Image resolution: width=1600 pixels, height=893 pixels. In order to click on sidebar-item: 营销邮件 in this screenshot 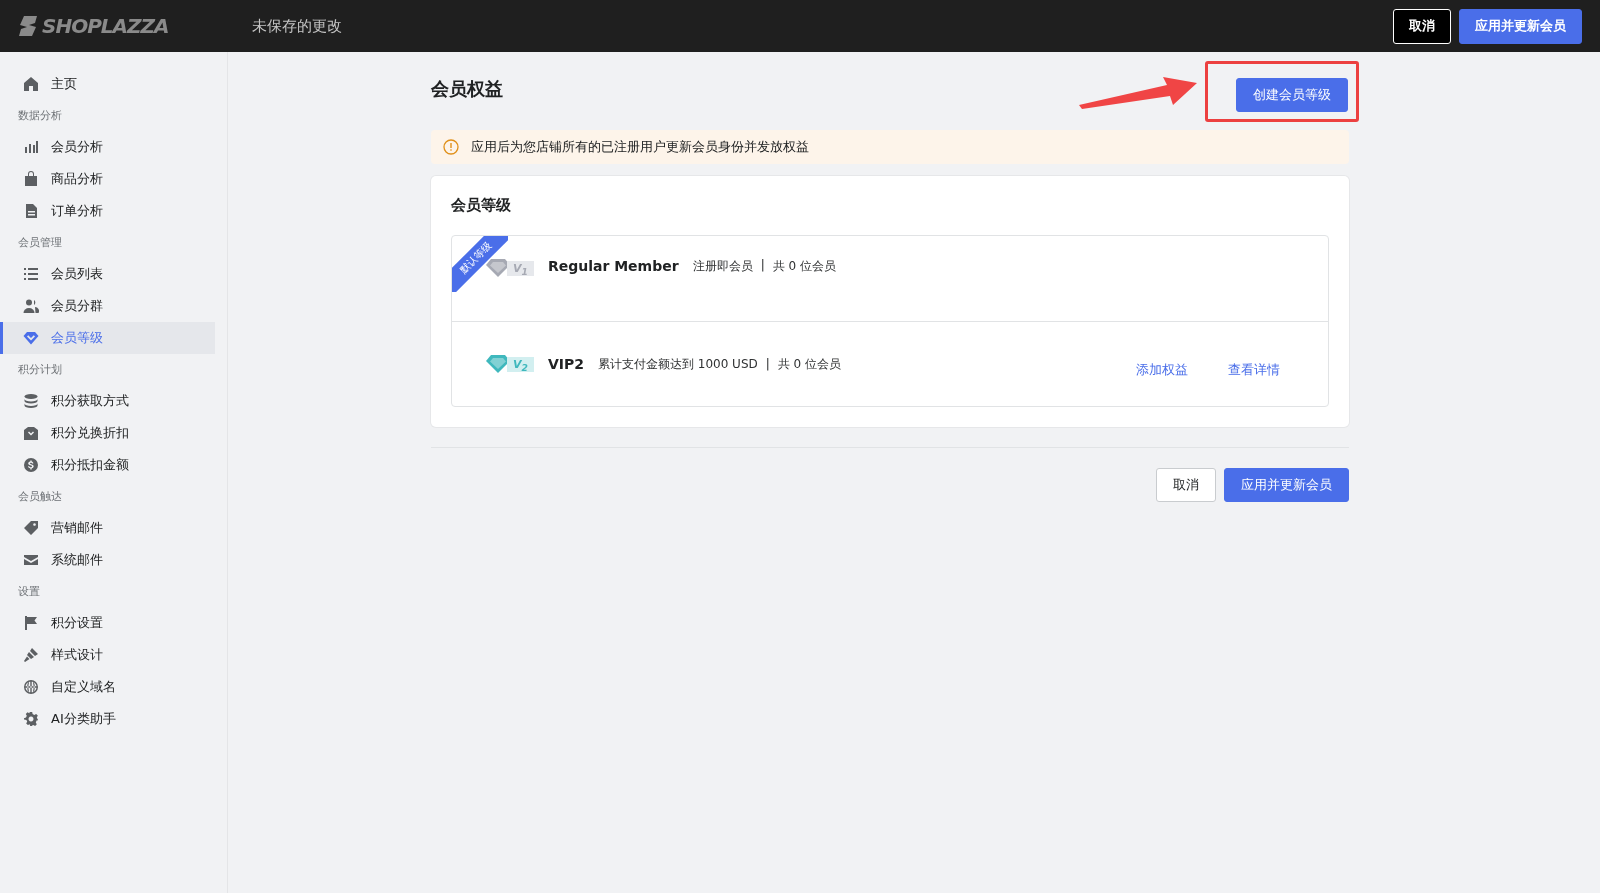, I will do `click(107, 528)`.